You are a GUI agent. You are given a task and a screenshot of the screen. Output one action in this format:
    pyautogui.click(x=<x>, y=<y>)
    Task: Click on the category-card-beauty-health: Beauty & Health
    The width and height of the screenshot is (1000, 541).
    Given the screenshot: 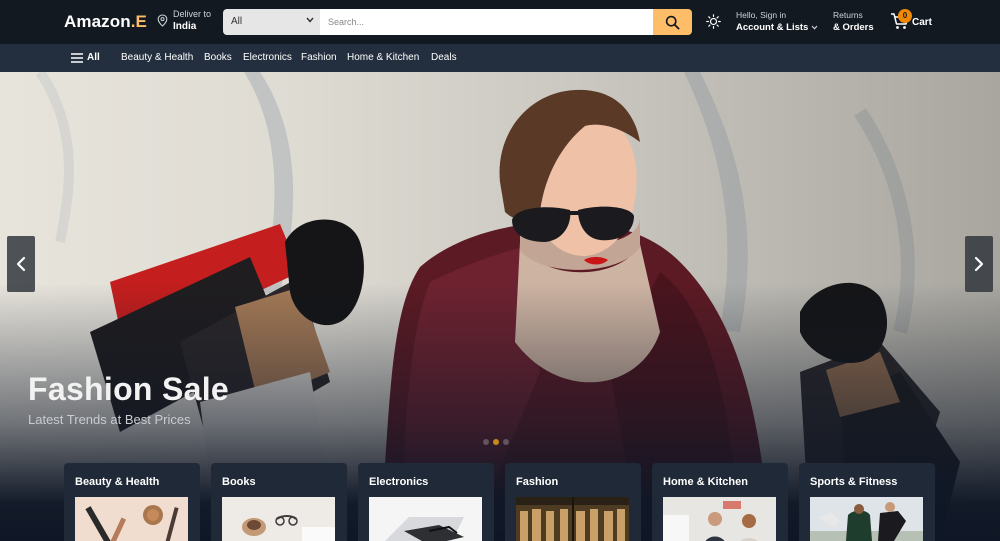 What is the action you would take?
    pyautogui.click(x=132, y=502)
    